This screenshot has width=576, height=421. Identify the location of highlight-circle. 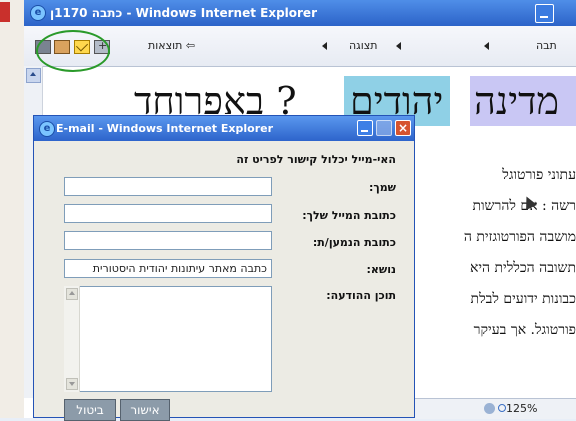
(73, 51).